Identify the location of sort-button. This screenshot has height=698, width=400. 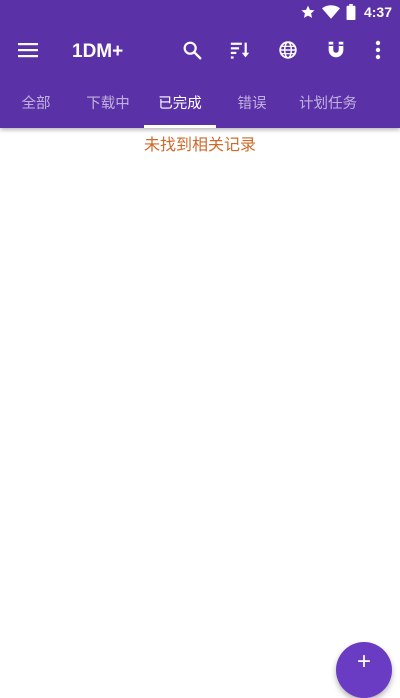
(240, 52).